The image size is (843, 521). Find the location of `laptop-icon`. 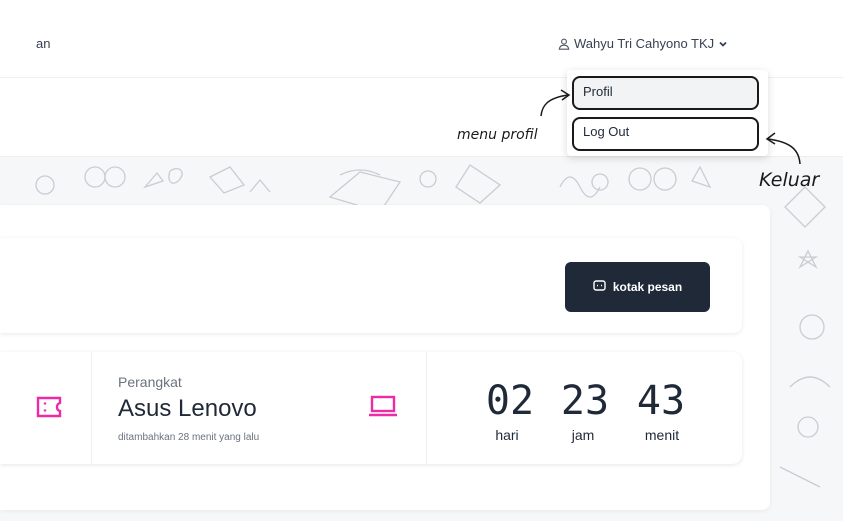

laptop-icon is located at coordinates (383, 408).